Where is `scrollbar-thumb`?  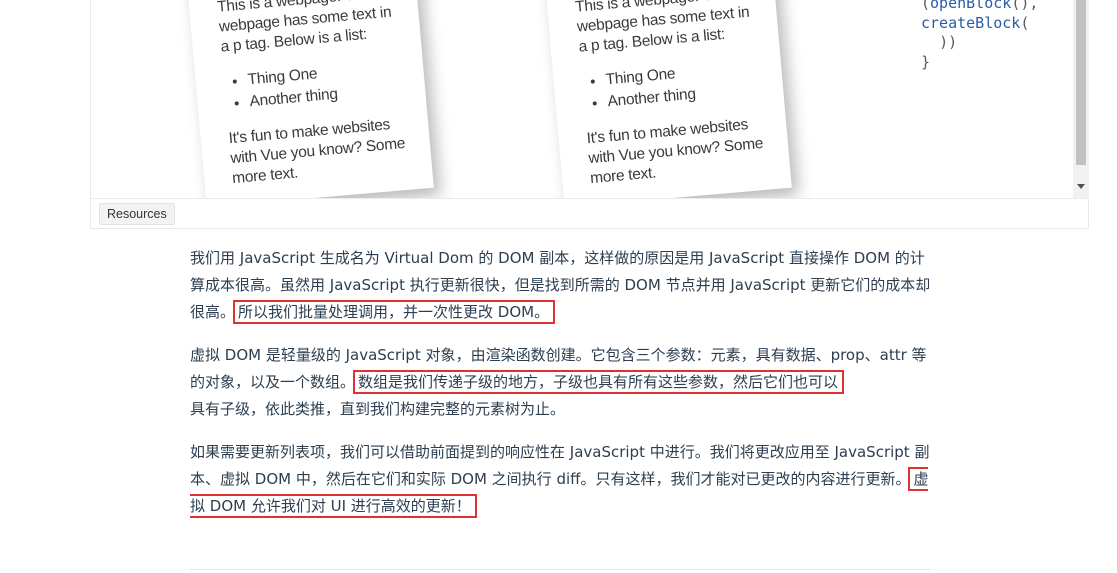
scrollbar-thumb is located at coordinates (1081, 82).